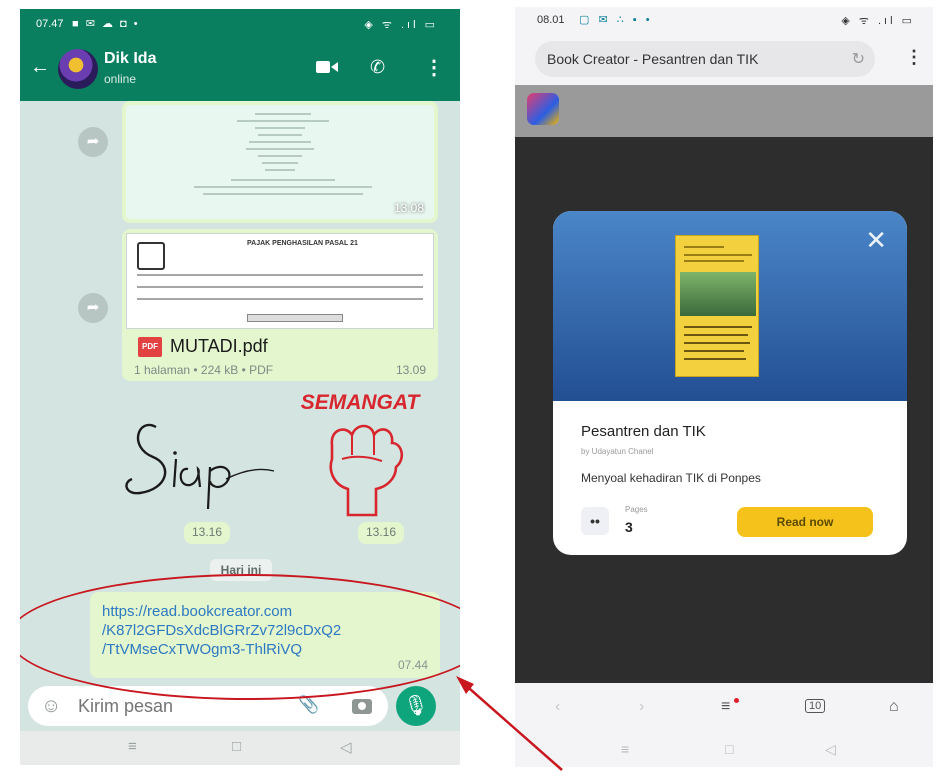  Describe the element at coordinates (204, 370) in the screenshot. I see `pdf-meta: 1 halaman • 224 kB • PDF` at that location.